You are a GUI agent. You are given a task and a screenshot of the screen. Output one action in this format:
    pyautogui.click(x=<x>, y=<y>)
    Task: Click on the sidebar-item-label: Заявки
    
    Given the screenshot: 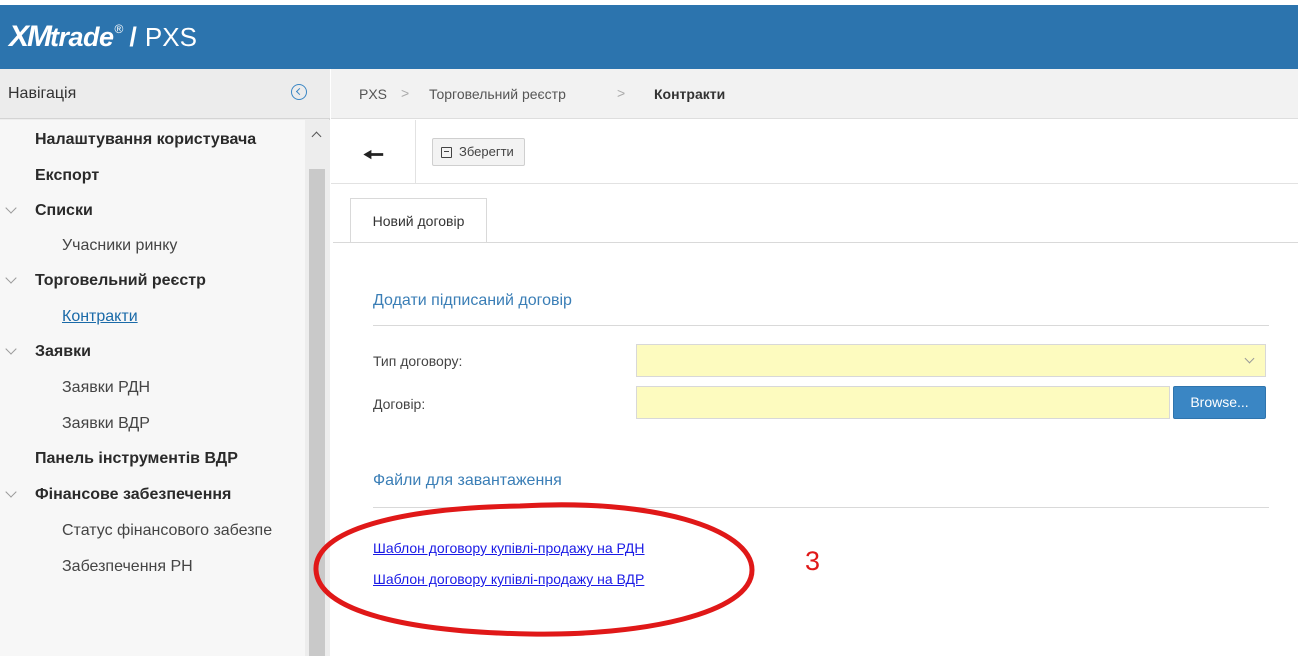 What is the action you would take?
    pyautogui.click(x=63, y=351)
    